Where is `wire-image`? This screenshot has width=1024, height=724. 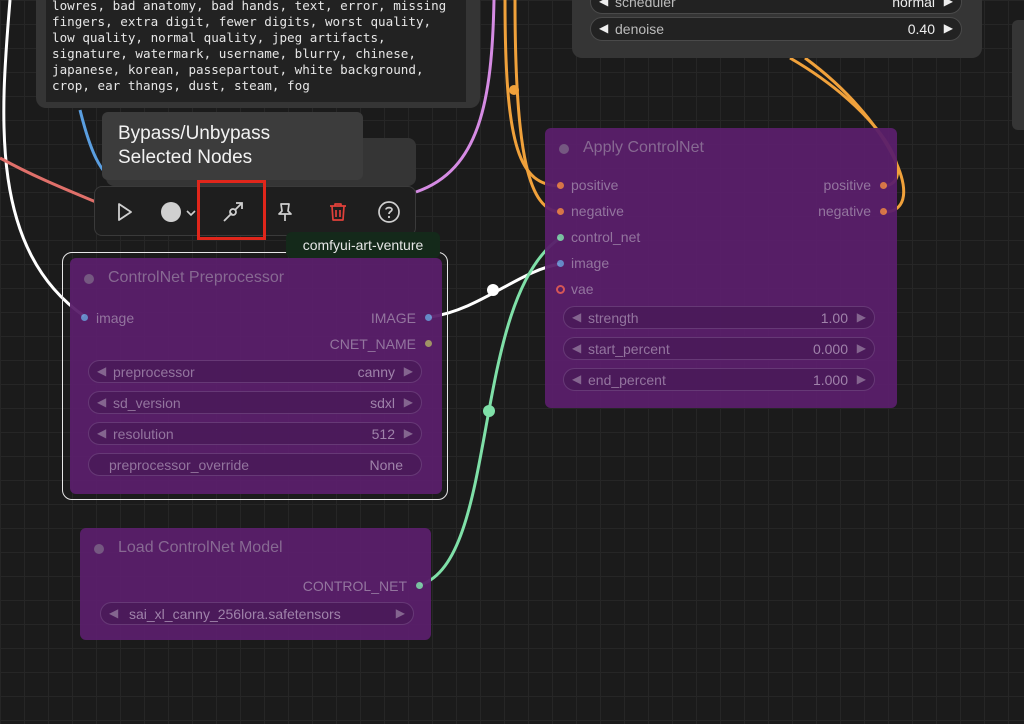 wire-image is located at coordinates (495, 290).